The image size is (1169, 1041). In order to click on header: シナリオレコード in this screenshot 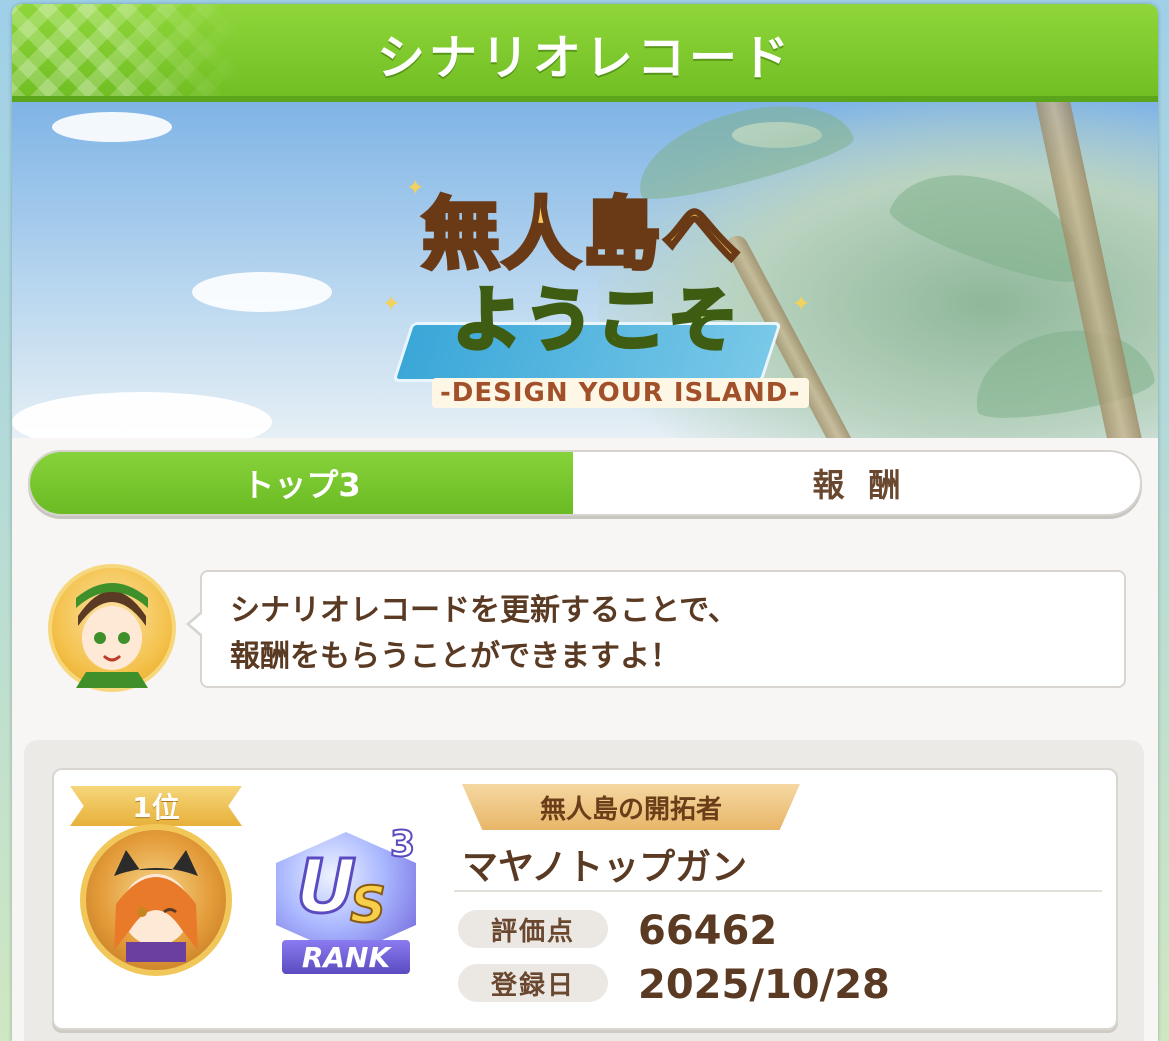, I will do `click(585, 53)`.